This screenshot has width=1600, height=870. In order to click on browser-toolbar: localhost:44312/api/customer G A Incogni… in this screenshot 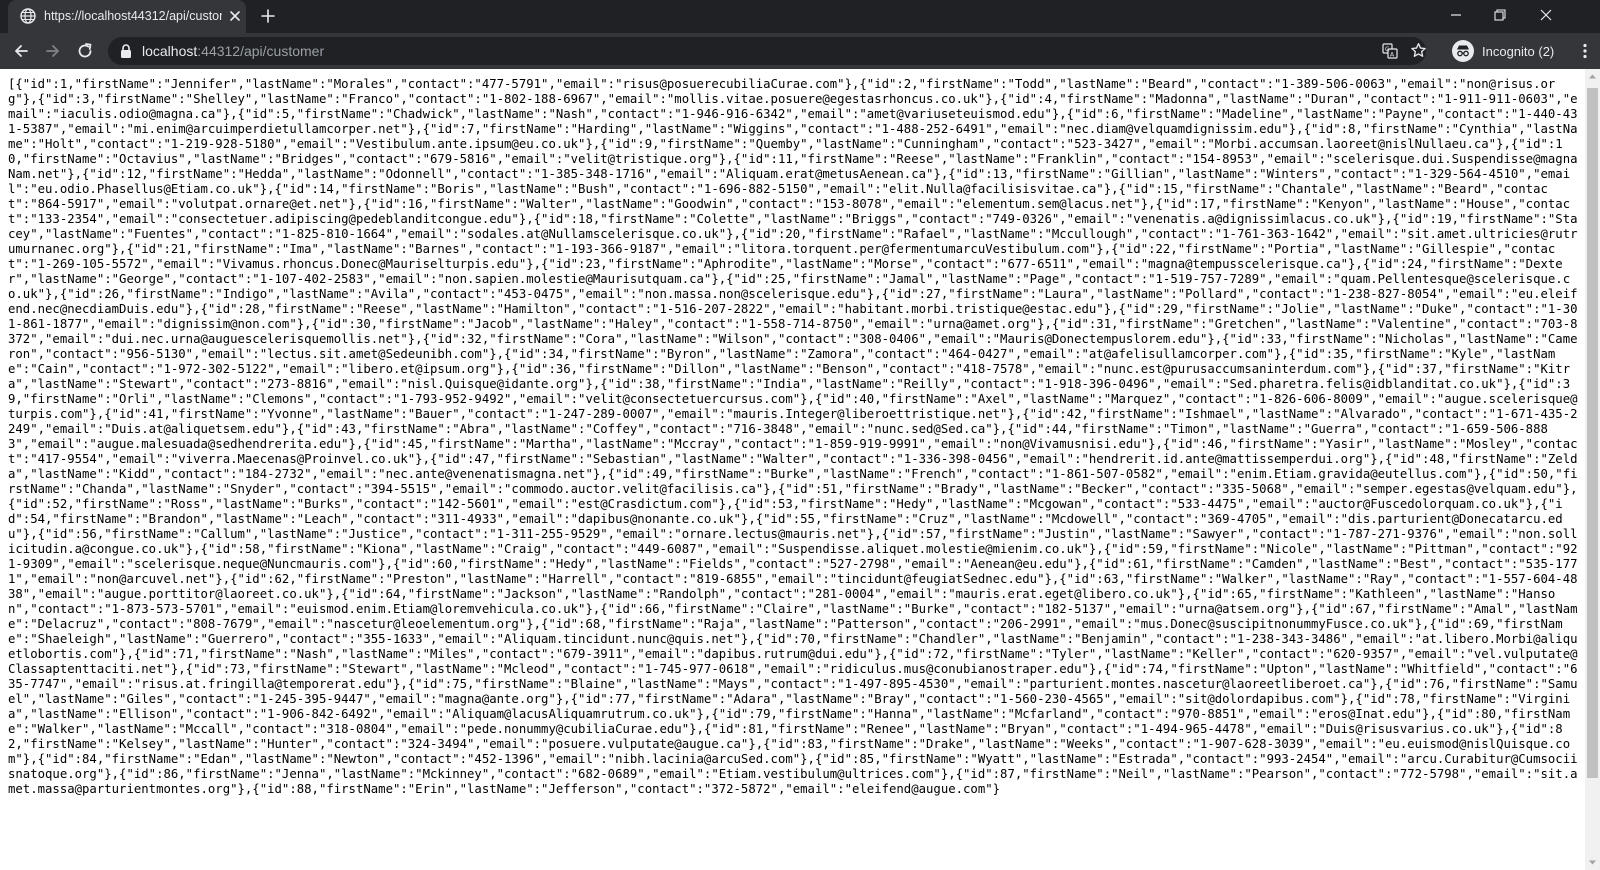, I will do `click(800, 51)`.